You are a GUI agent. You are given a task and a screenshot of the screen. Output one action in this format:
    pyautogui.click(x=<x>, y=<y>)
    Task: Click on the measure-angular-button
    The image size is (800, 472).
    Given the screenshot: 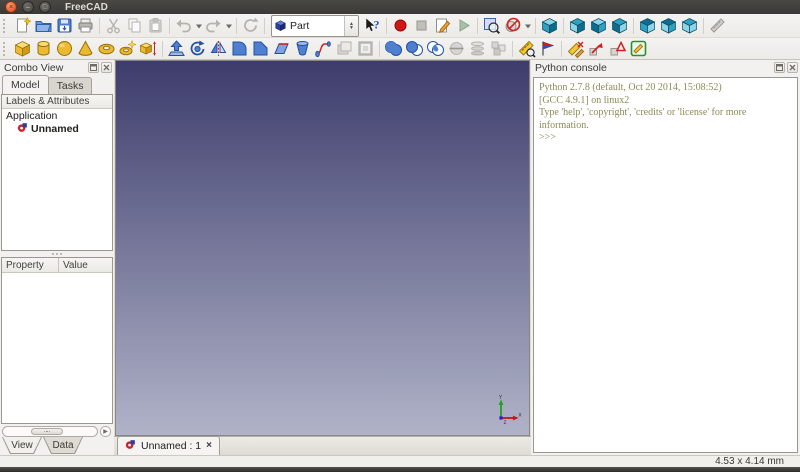 What is the action you would take?
    pyautogui.click(x=547, y=48)
    